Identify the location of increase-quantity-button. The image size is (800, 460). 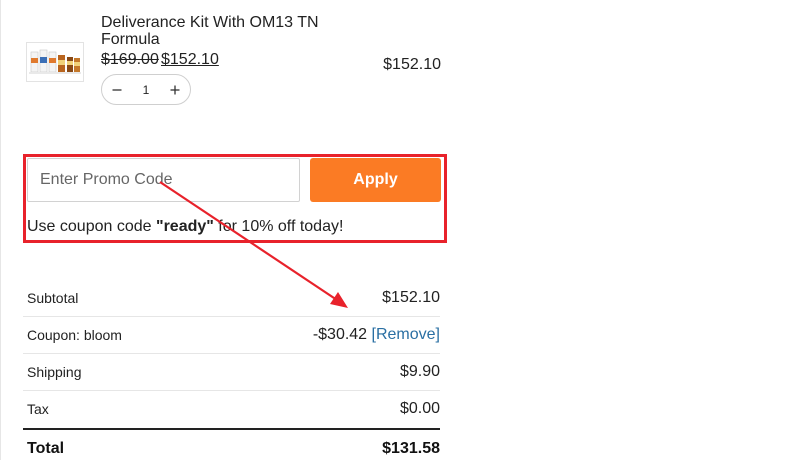
(175, 89).